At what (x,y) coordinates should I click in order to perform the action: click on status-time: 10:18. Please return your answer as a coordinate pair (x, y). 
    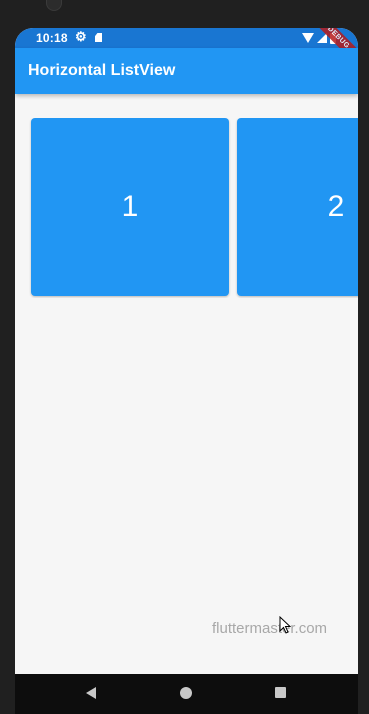
    Looking at the image, I should click on (52, 38).